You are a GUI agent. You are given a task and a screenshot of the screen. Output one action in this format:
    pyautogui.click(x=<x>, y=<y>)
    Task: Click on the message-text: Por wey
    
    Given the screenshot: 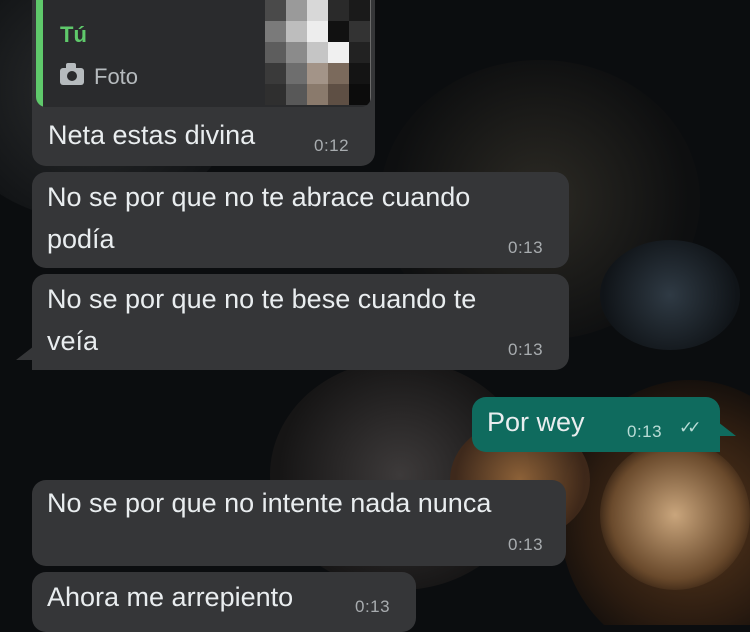 What is the action you would take?
    pyautogui.click(x=536, y=422)
    